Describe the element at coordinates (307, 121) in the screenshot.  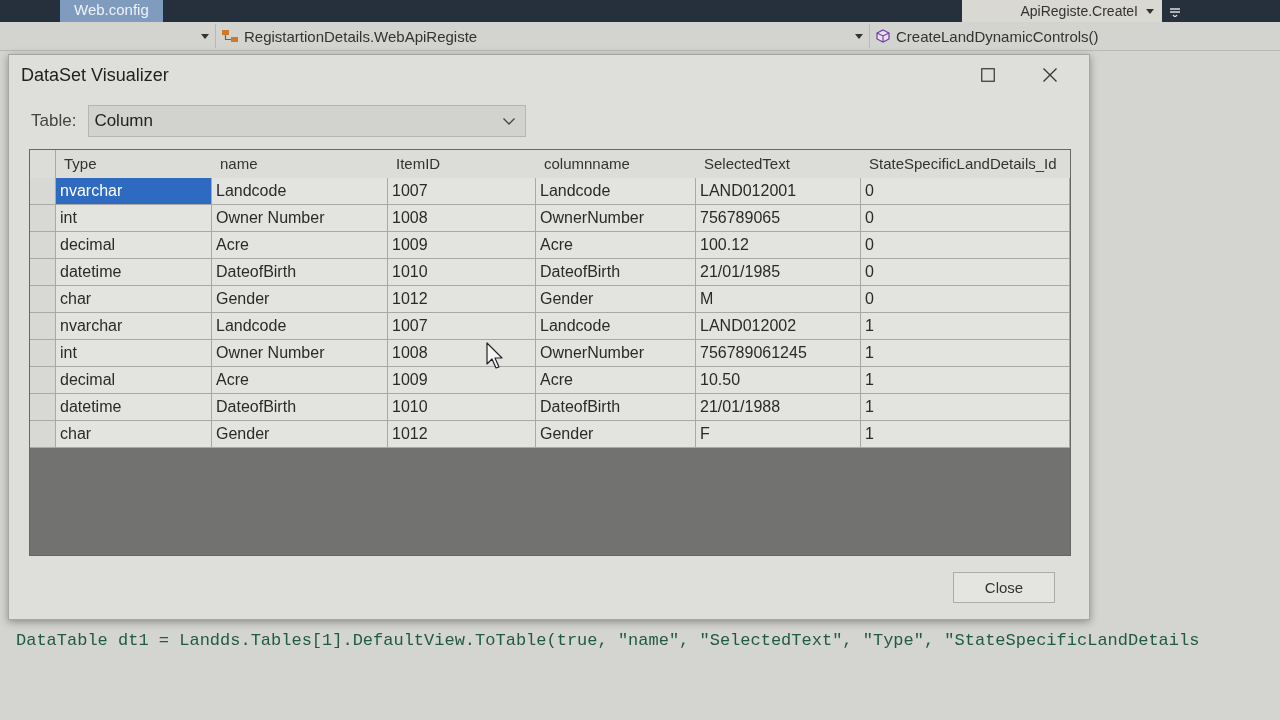
I see `table-select: Column` at that location.